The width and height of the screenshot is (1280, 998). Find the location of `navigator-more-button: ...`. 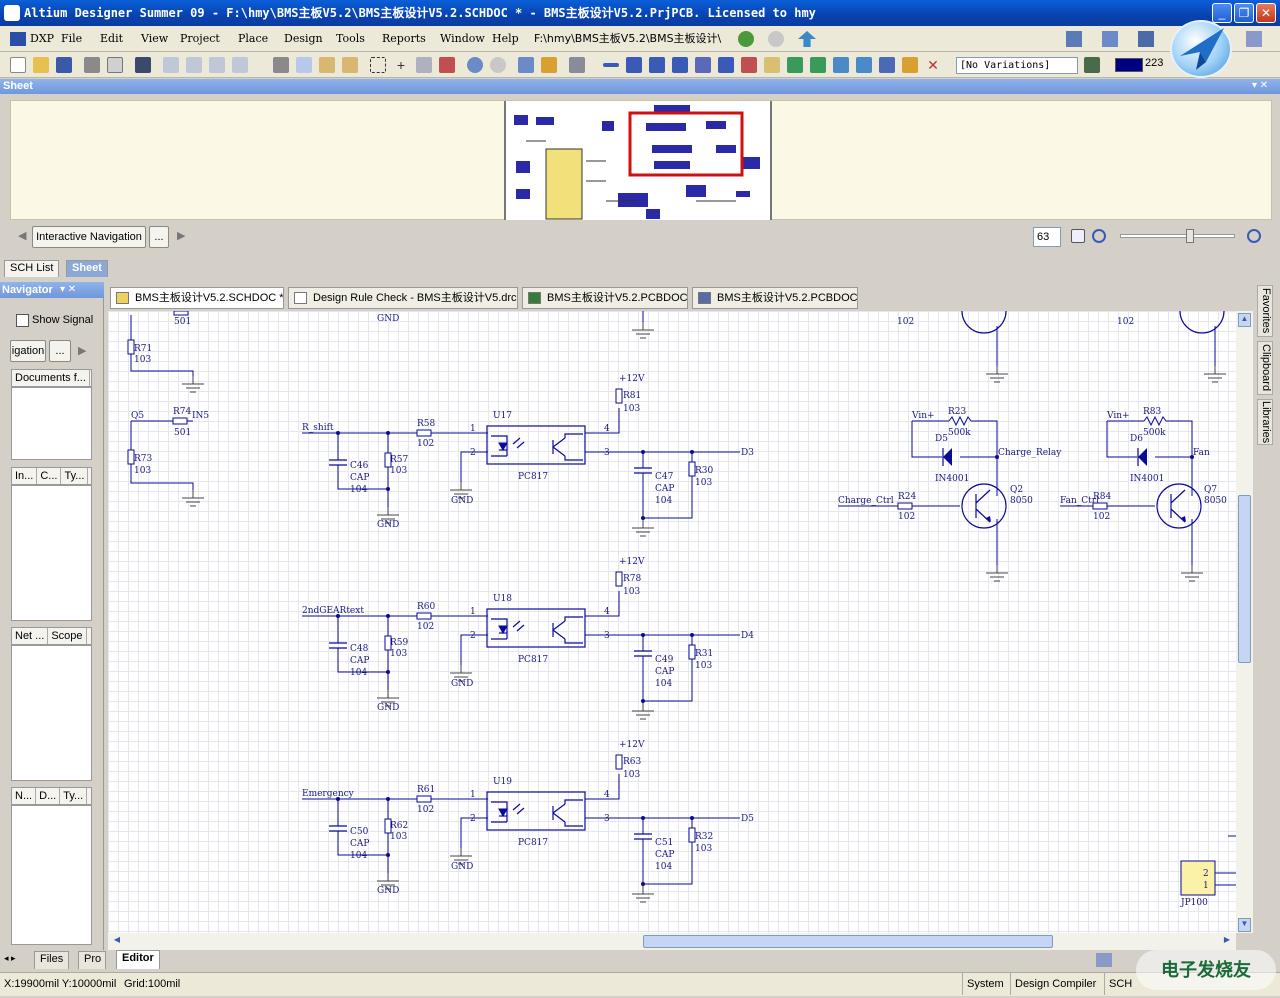

navigator-more-button: ... is located at coordinates (60, 351).